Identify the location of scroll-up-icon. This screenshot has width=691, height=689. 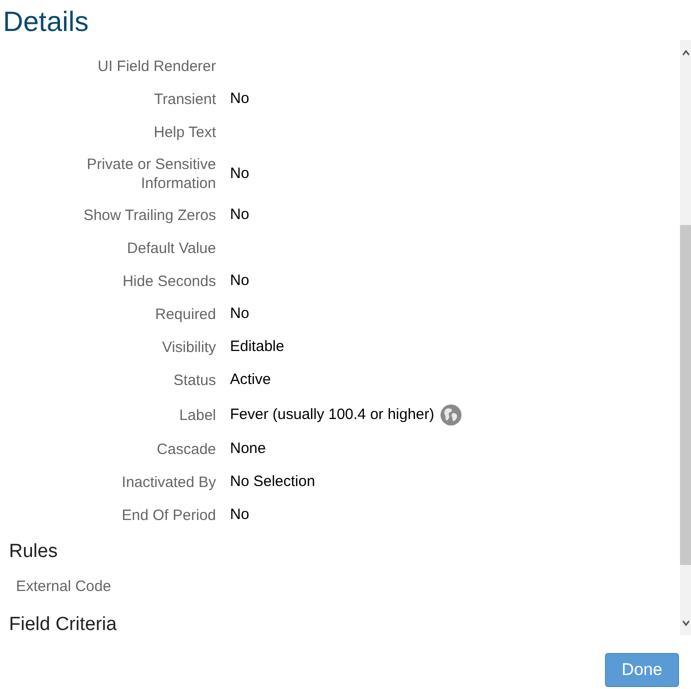
(686, 53).